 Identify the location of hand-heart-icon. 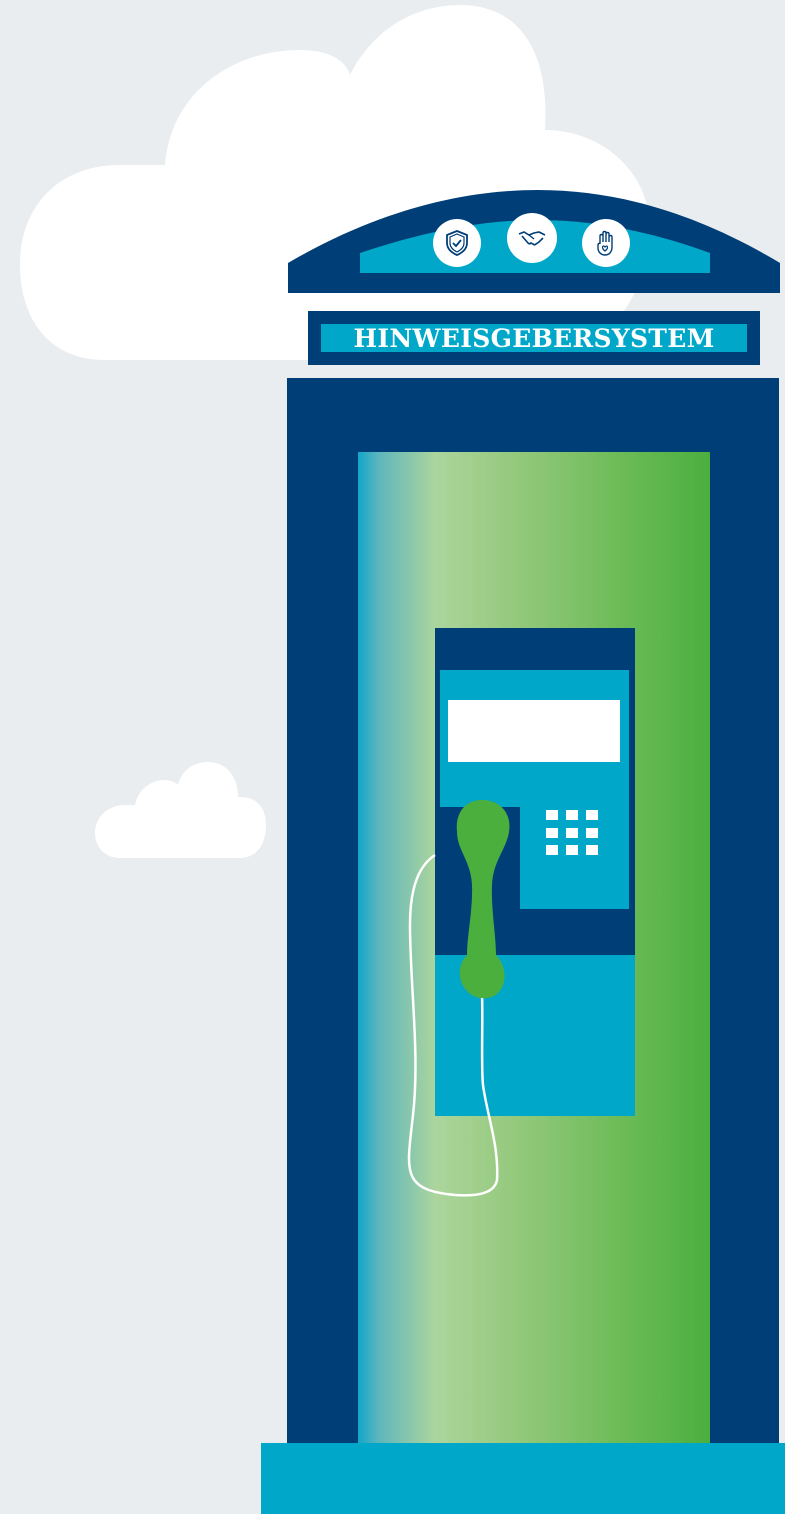
(606, 243).